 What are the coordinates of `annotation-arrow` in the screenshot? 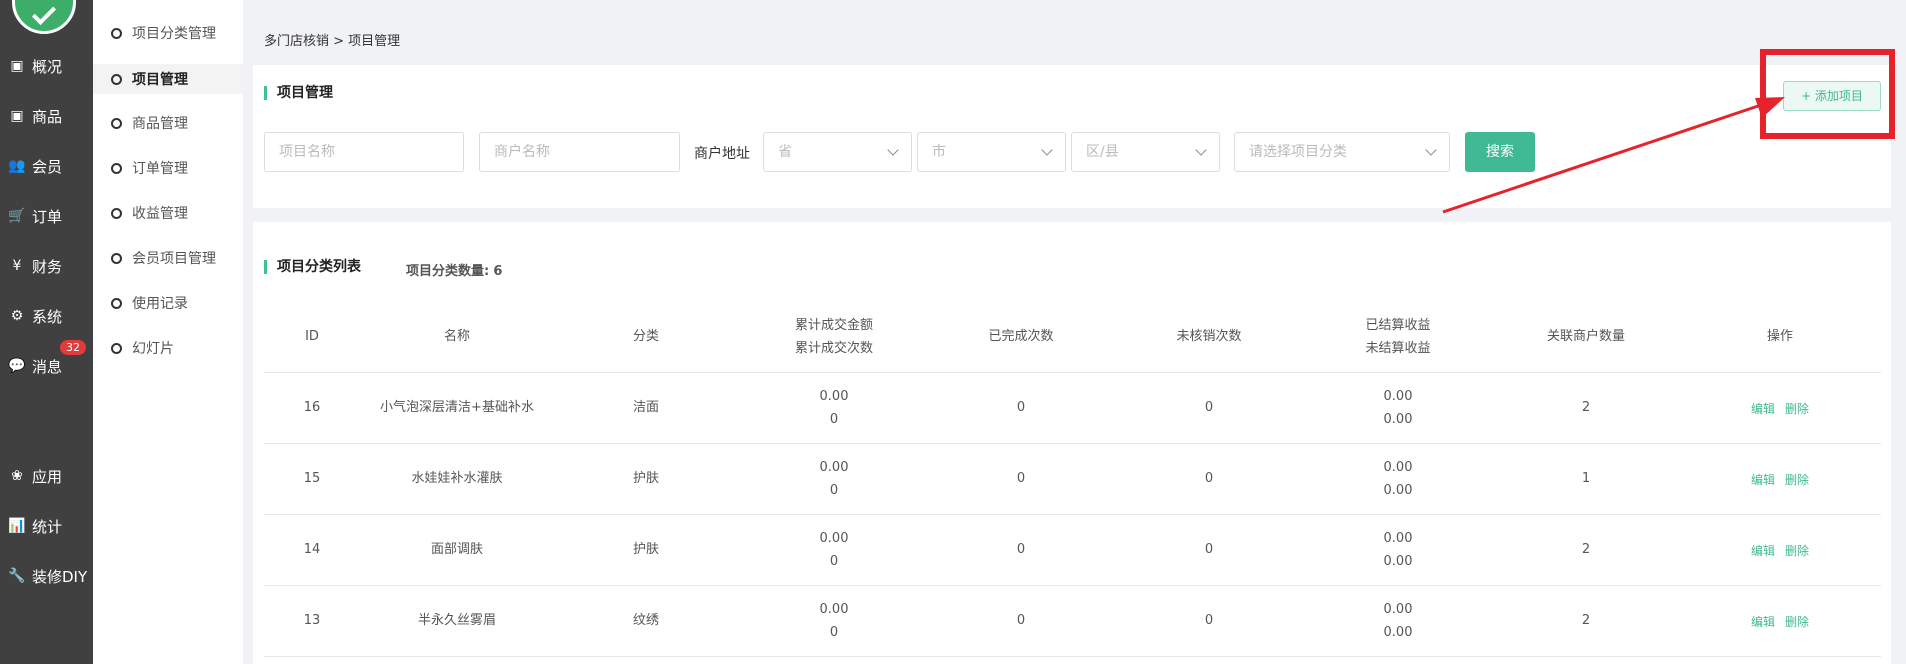 It's located at (1613, 155).